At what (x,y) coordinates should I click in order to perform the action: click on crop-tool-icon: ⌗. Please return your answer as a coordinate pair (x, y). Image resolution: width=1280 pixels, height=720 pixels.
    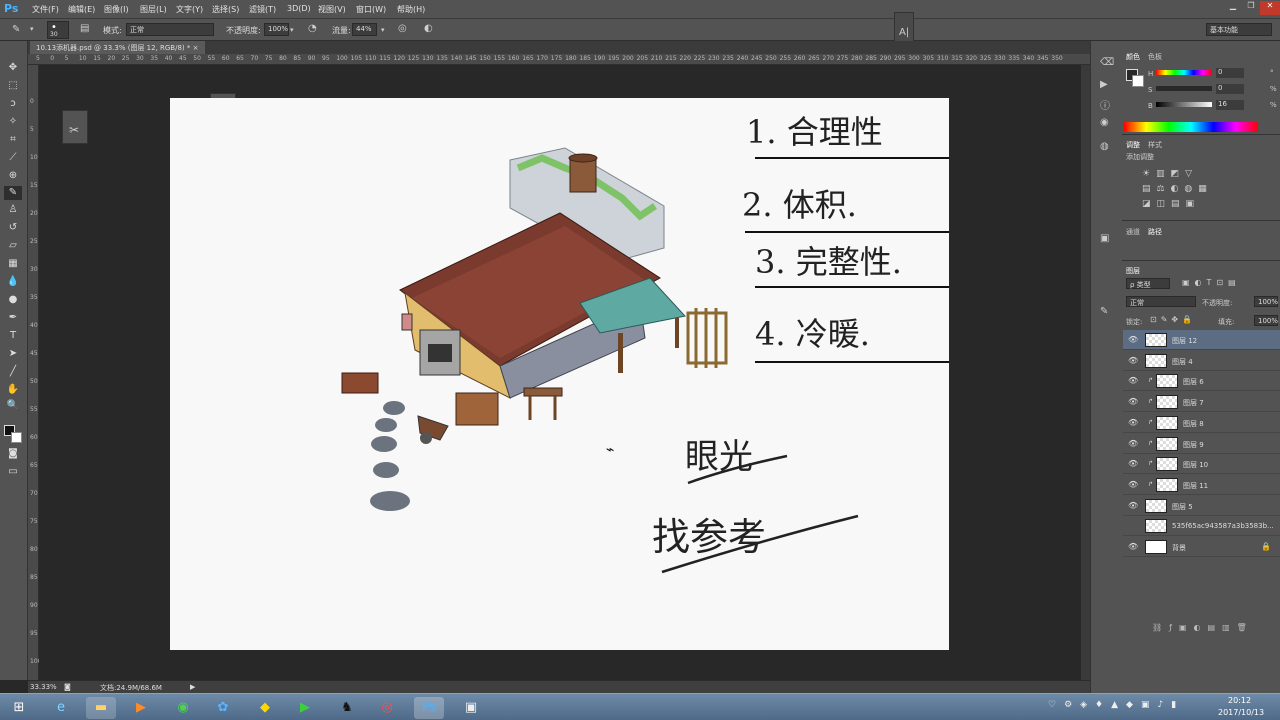
    Looking at the image, I should click on (13, 140).